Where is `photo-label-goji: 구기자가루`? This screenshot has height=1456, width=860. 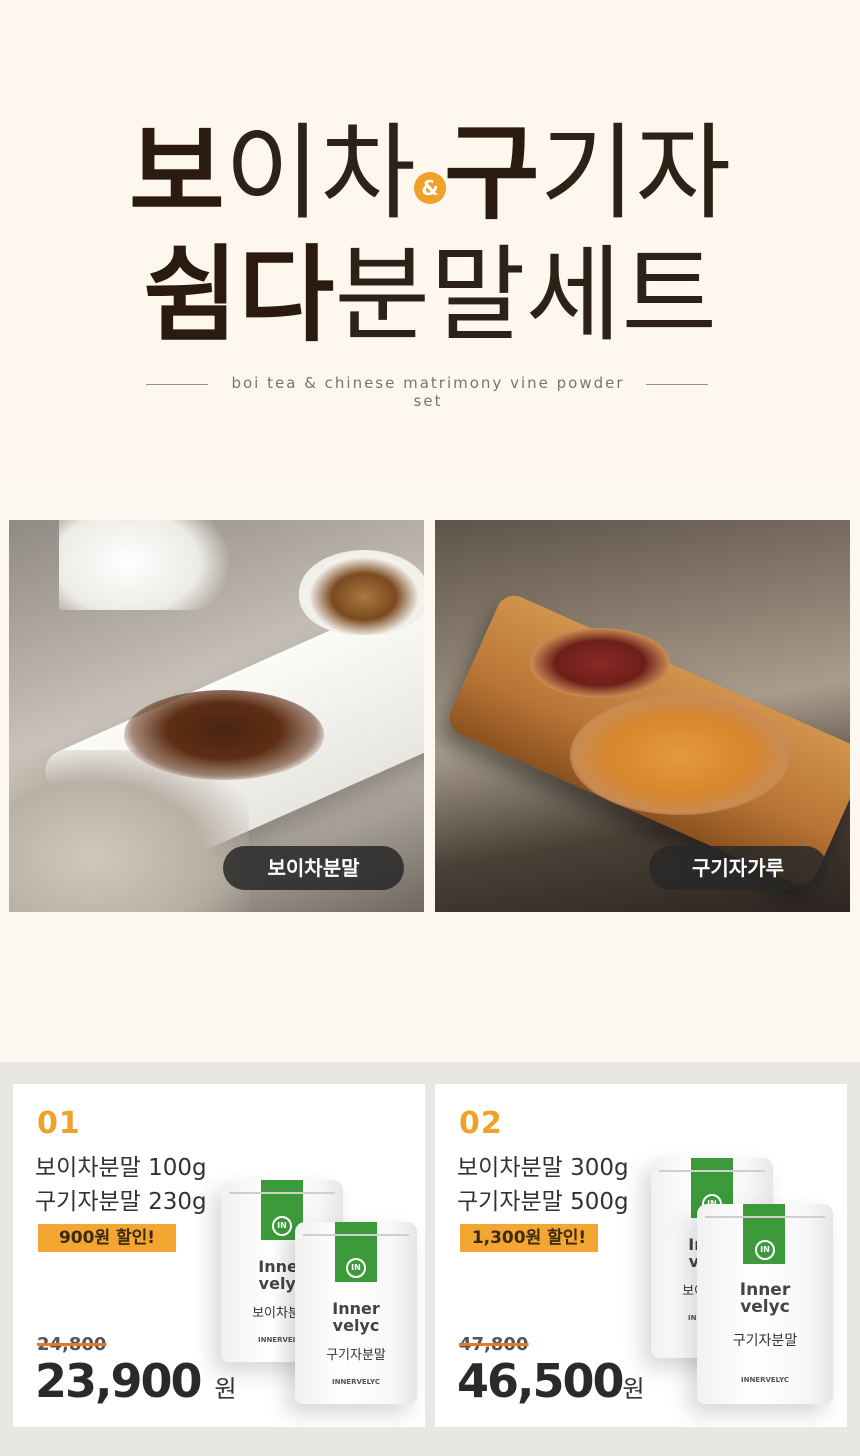 photo-label-goji: 구기자가루 is located at coordinates (738, 868).